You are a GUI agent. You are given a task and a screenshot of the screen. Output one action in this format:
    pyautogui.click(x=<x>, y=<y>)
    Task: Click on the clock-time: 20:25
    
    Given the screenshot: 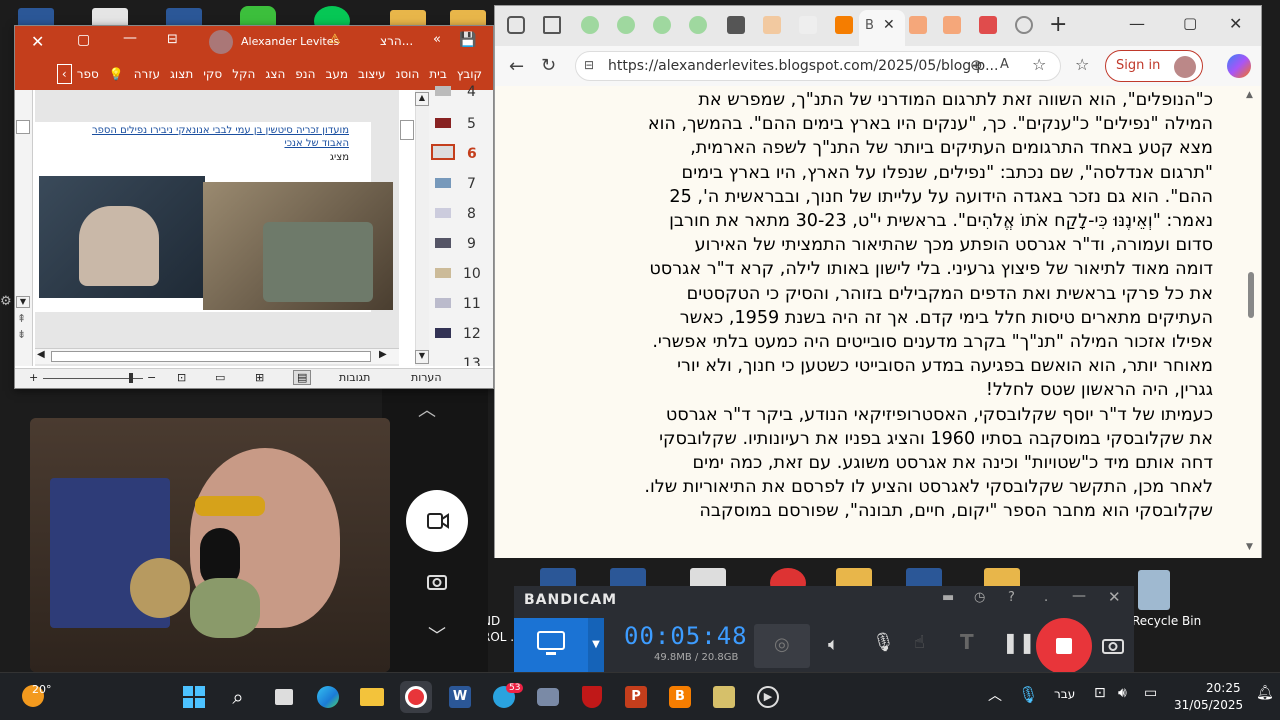 What is the action you would take?
    pyautogui.click(x=1223, y=688)
    